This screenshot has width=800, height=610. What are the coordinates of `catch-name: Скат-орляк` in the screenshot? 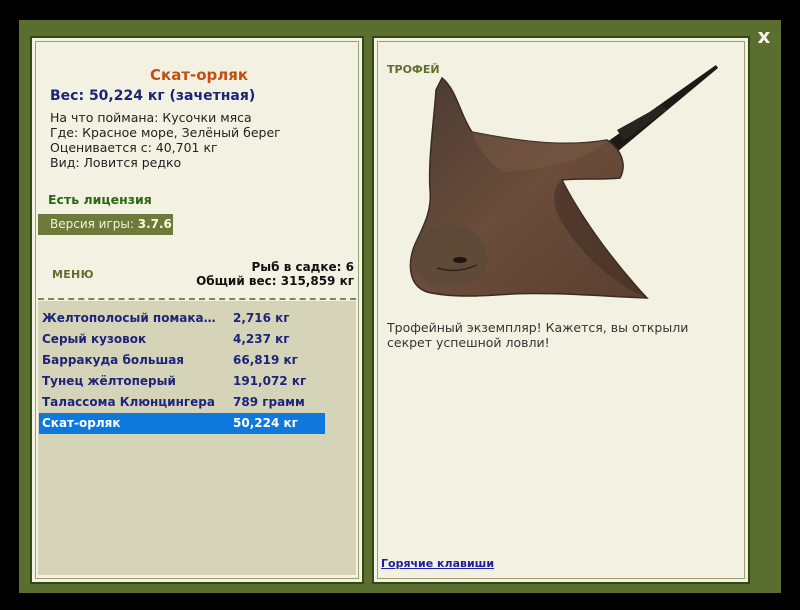 It's located at (81, 423).